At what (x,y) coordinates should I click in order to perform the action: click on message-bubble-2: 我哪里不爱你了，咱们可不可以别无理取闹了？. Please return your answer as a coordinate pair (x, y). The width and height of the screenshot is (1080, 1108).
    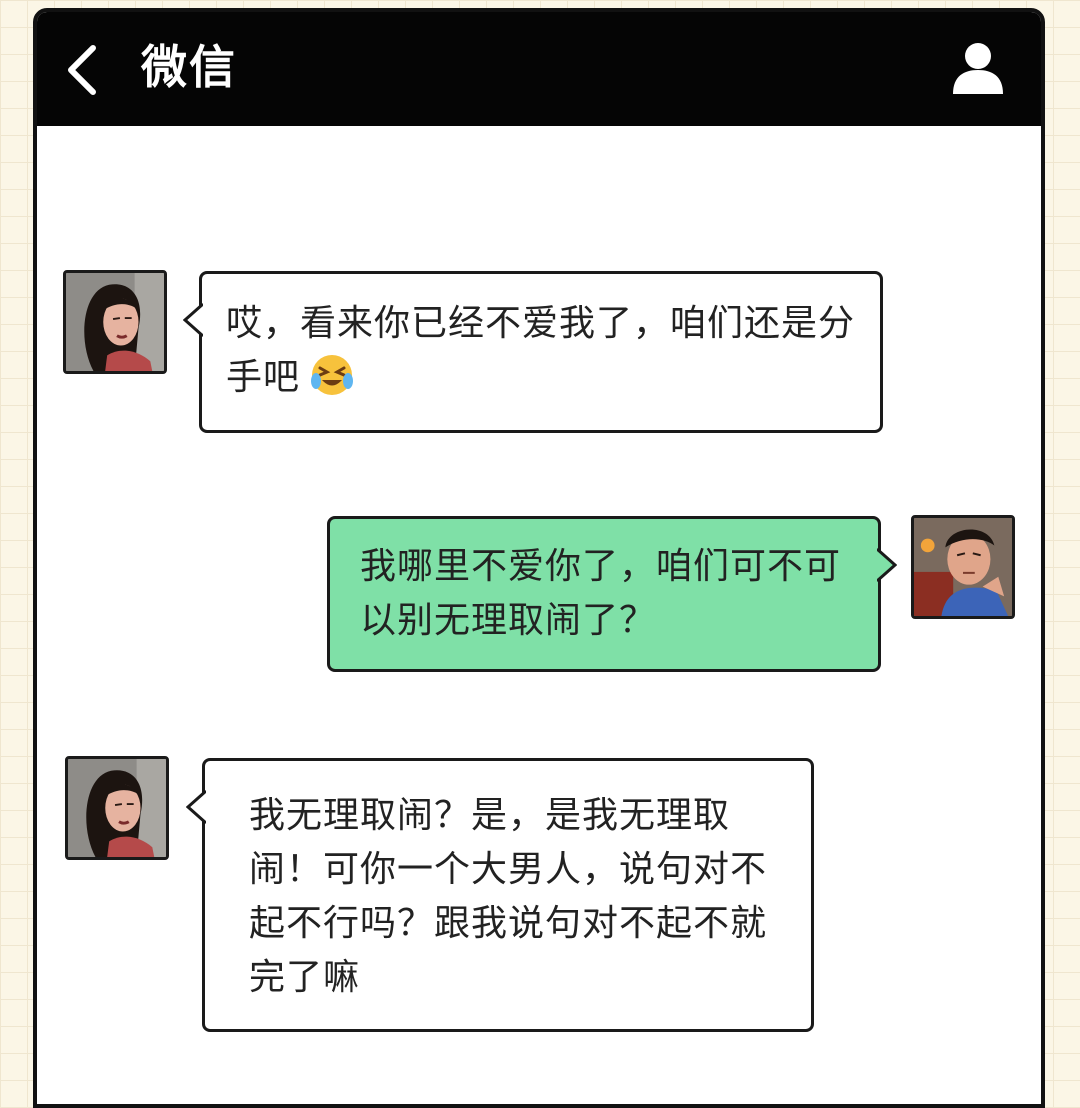
    Looking at the image, I should click on (612, 594).